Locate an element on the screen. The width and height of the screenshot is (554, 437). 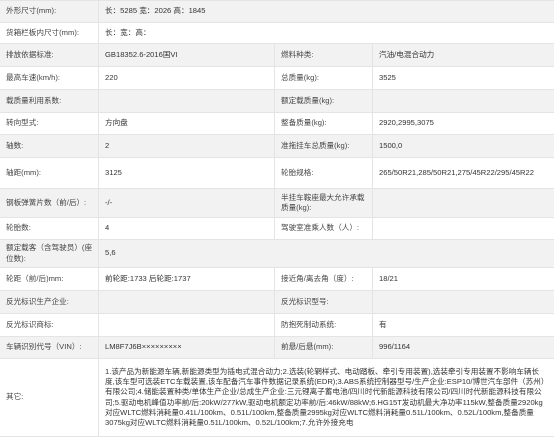
spec-label: 其它: is located at coordinates (15, 397).